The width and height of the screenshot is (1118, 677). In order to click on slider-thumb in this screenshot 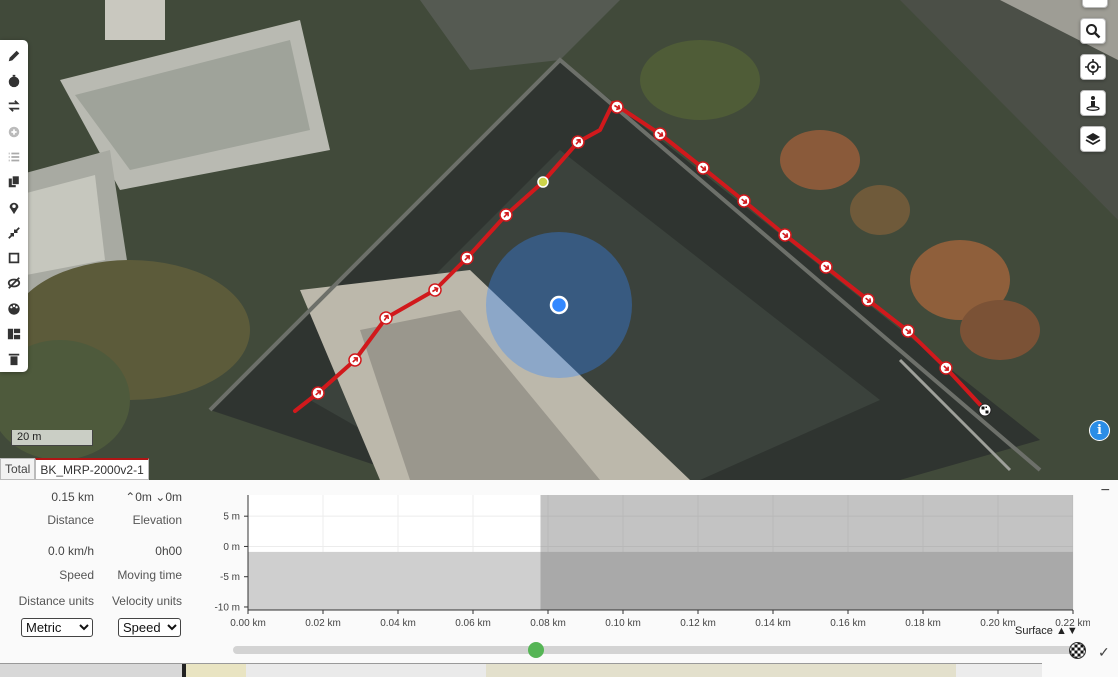, I will do `click(535, 650)`.